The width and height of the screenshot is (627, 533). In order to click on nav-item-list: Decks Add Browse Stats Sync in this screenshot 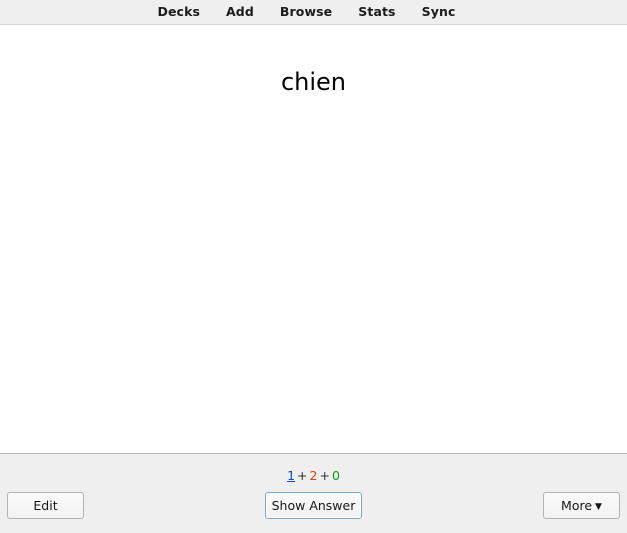, I will do `click(307, 12)`.